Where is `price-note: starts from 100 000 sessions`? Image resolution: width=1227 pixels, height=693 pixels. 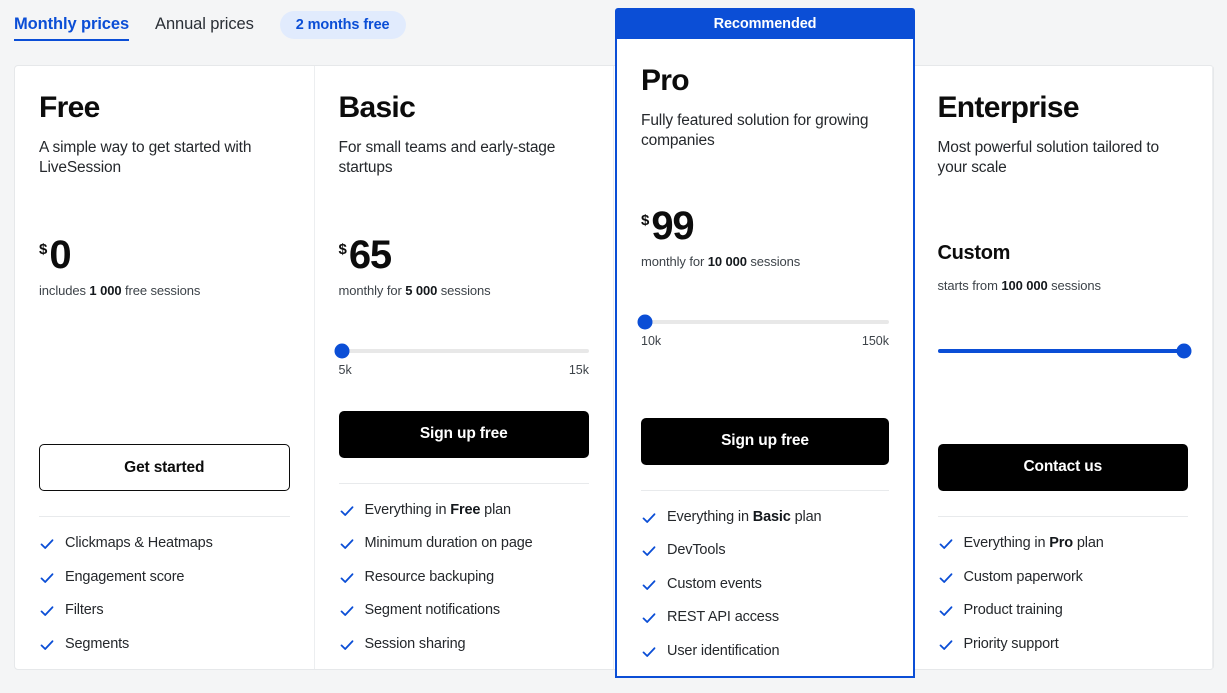
price-note: starts from 100 000 sessions is located at coordinates (1063, 285).